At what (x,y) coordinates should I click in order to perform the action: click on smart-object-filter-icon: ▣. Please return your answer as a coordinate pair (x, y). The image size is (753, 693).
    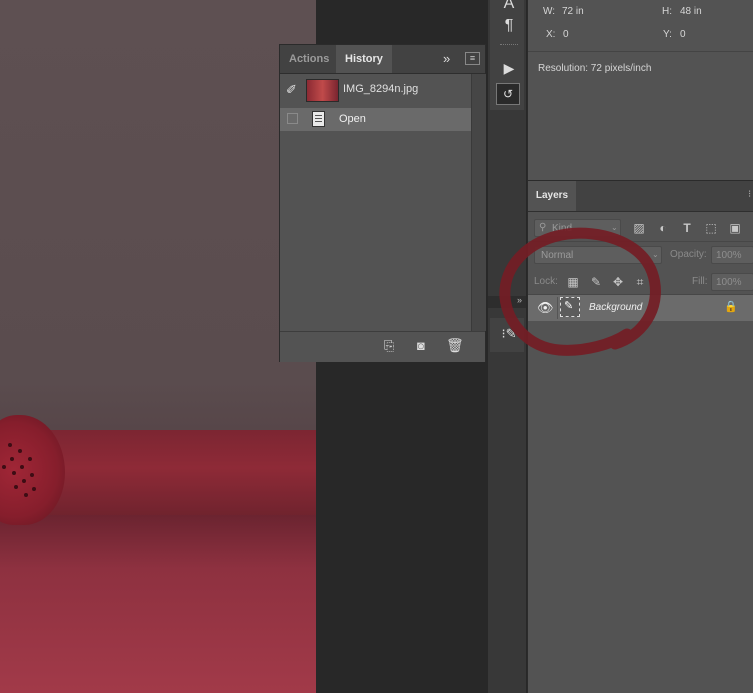
    Looking at the image, I should click on (735, 228).